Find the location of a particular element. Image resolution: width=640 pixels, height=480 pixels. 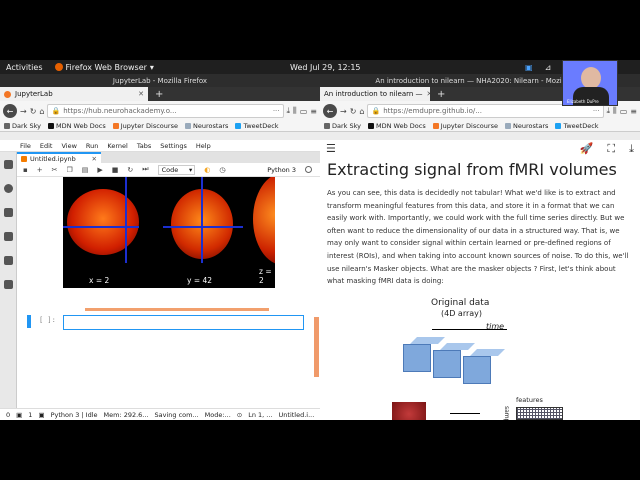

coord-label: z = 2 is located at coordinates (265, 276).